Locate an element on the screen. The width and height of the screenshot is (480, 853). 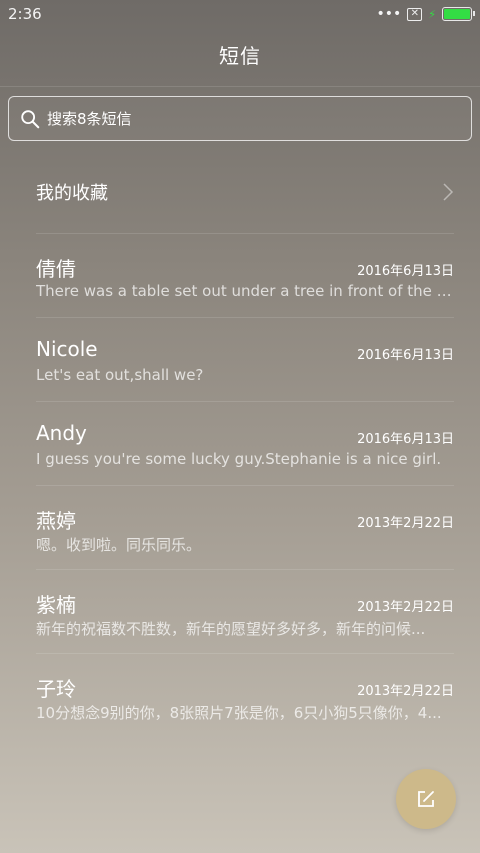
charging-icon: ⚡ is located at coordinates (432, 14).